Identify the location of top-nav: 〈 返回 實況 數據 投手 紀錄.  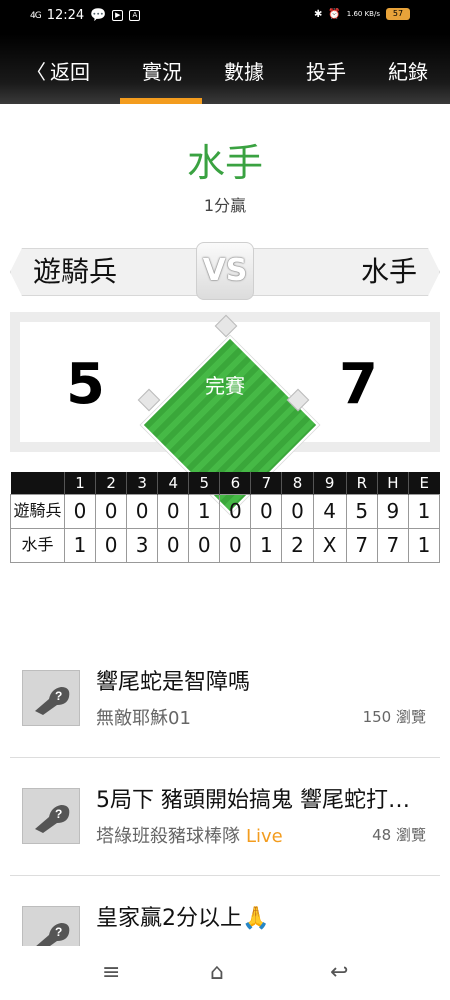
(225, 69).